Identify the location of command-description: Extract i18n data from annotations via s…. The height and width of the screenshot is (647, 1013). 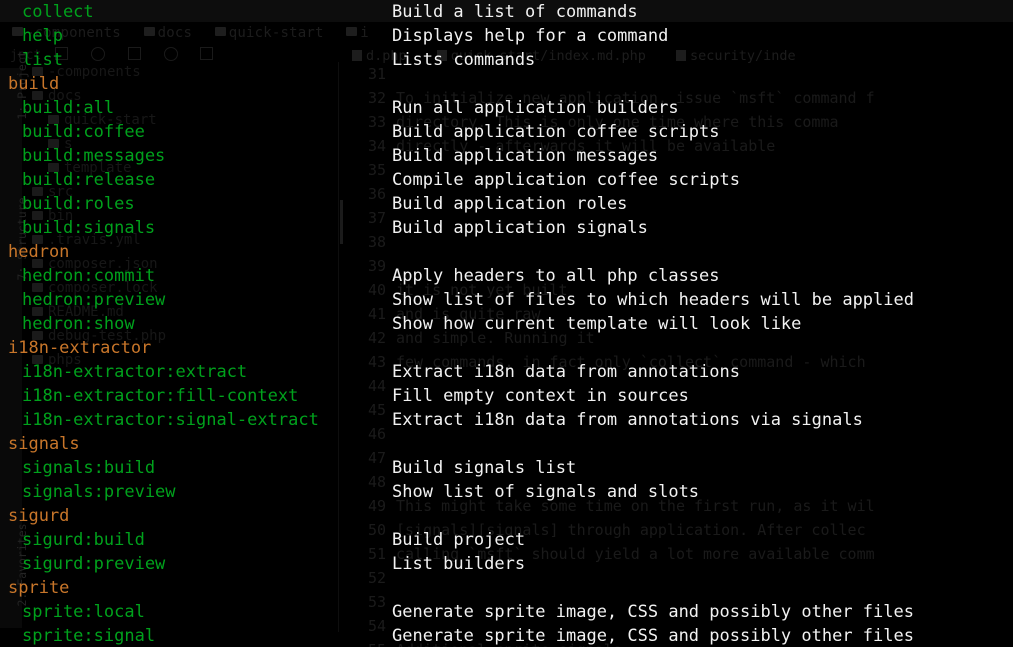
(627, 420).